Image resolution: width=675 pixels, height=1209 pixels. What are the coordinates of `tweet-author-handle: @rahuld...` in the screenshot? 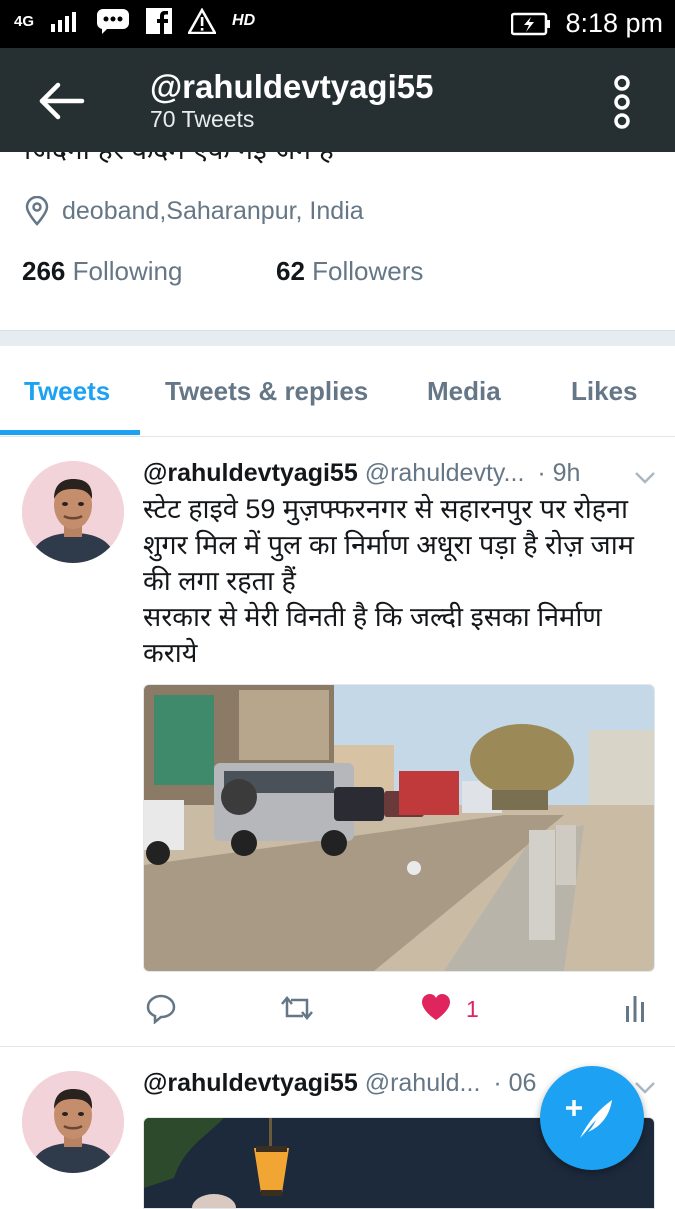 It's located at (422, 1083).